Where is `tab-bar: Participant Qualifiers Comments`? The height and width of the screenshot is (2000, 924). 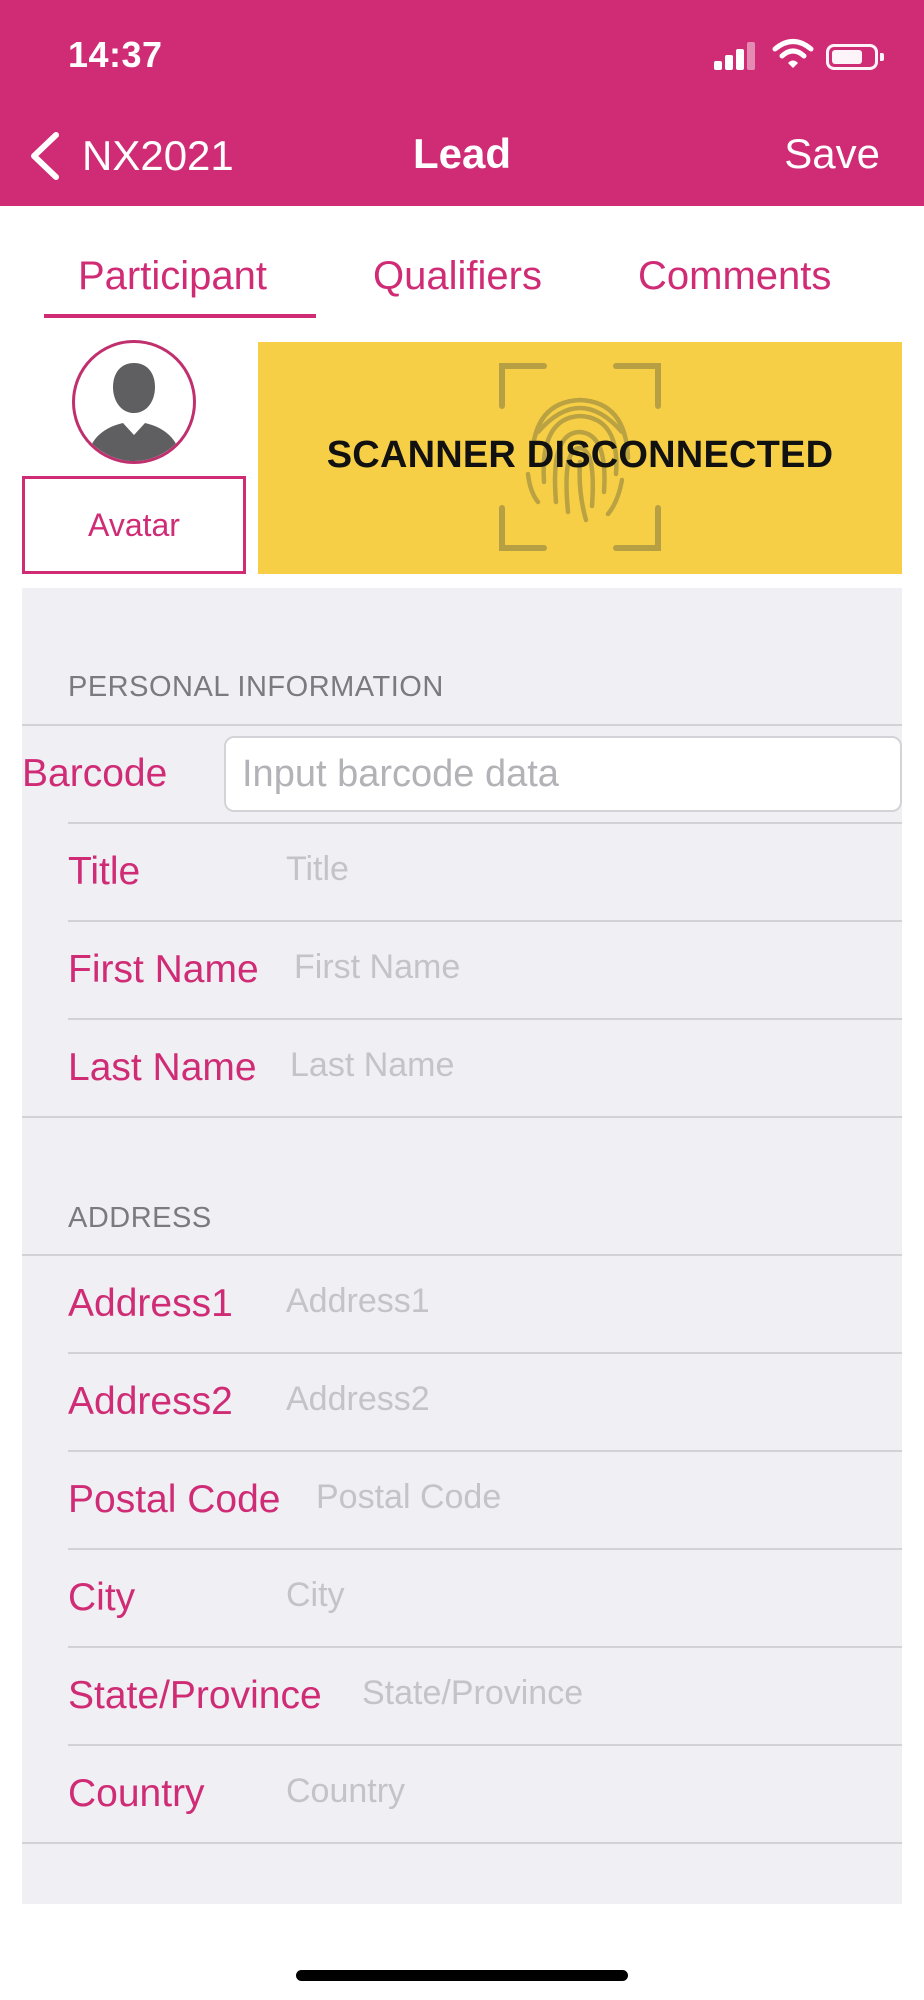
tab-bar: Participant Qualifiers Comments is located at coordinates (462, 265).